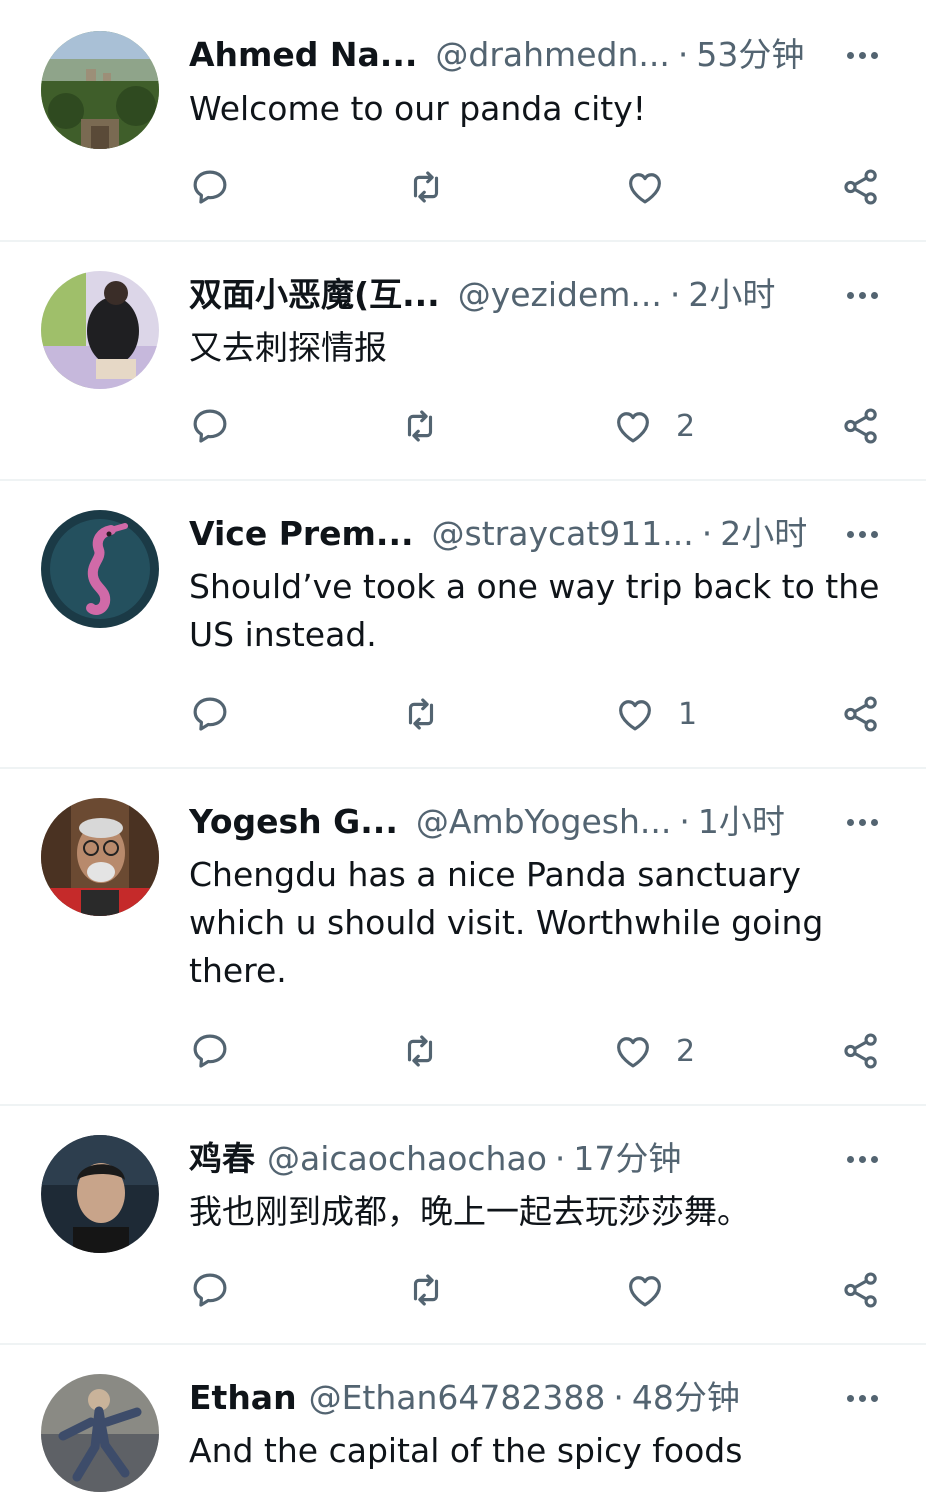  I want to click on reply-text: And the capital of the spicy foods, so click(466, 1450).